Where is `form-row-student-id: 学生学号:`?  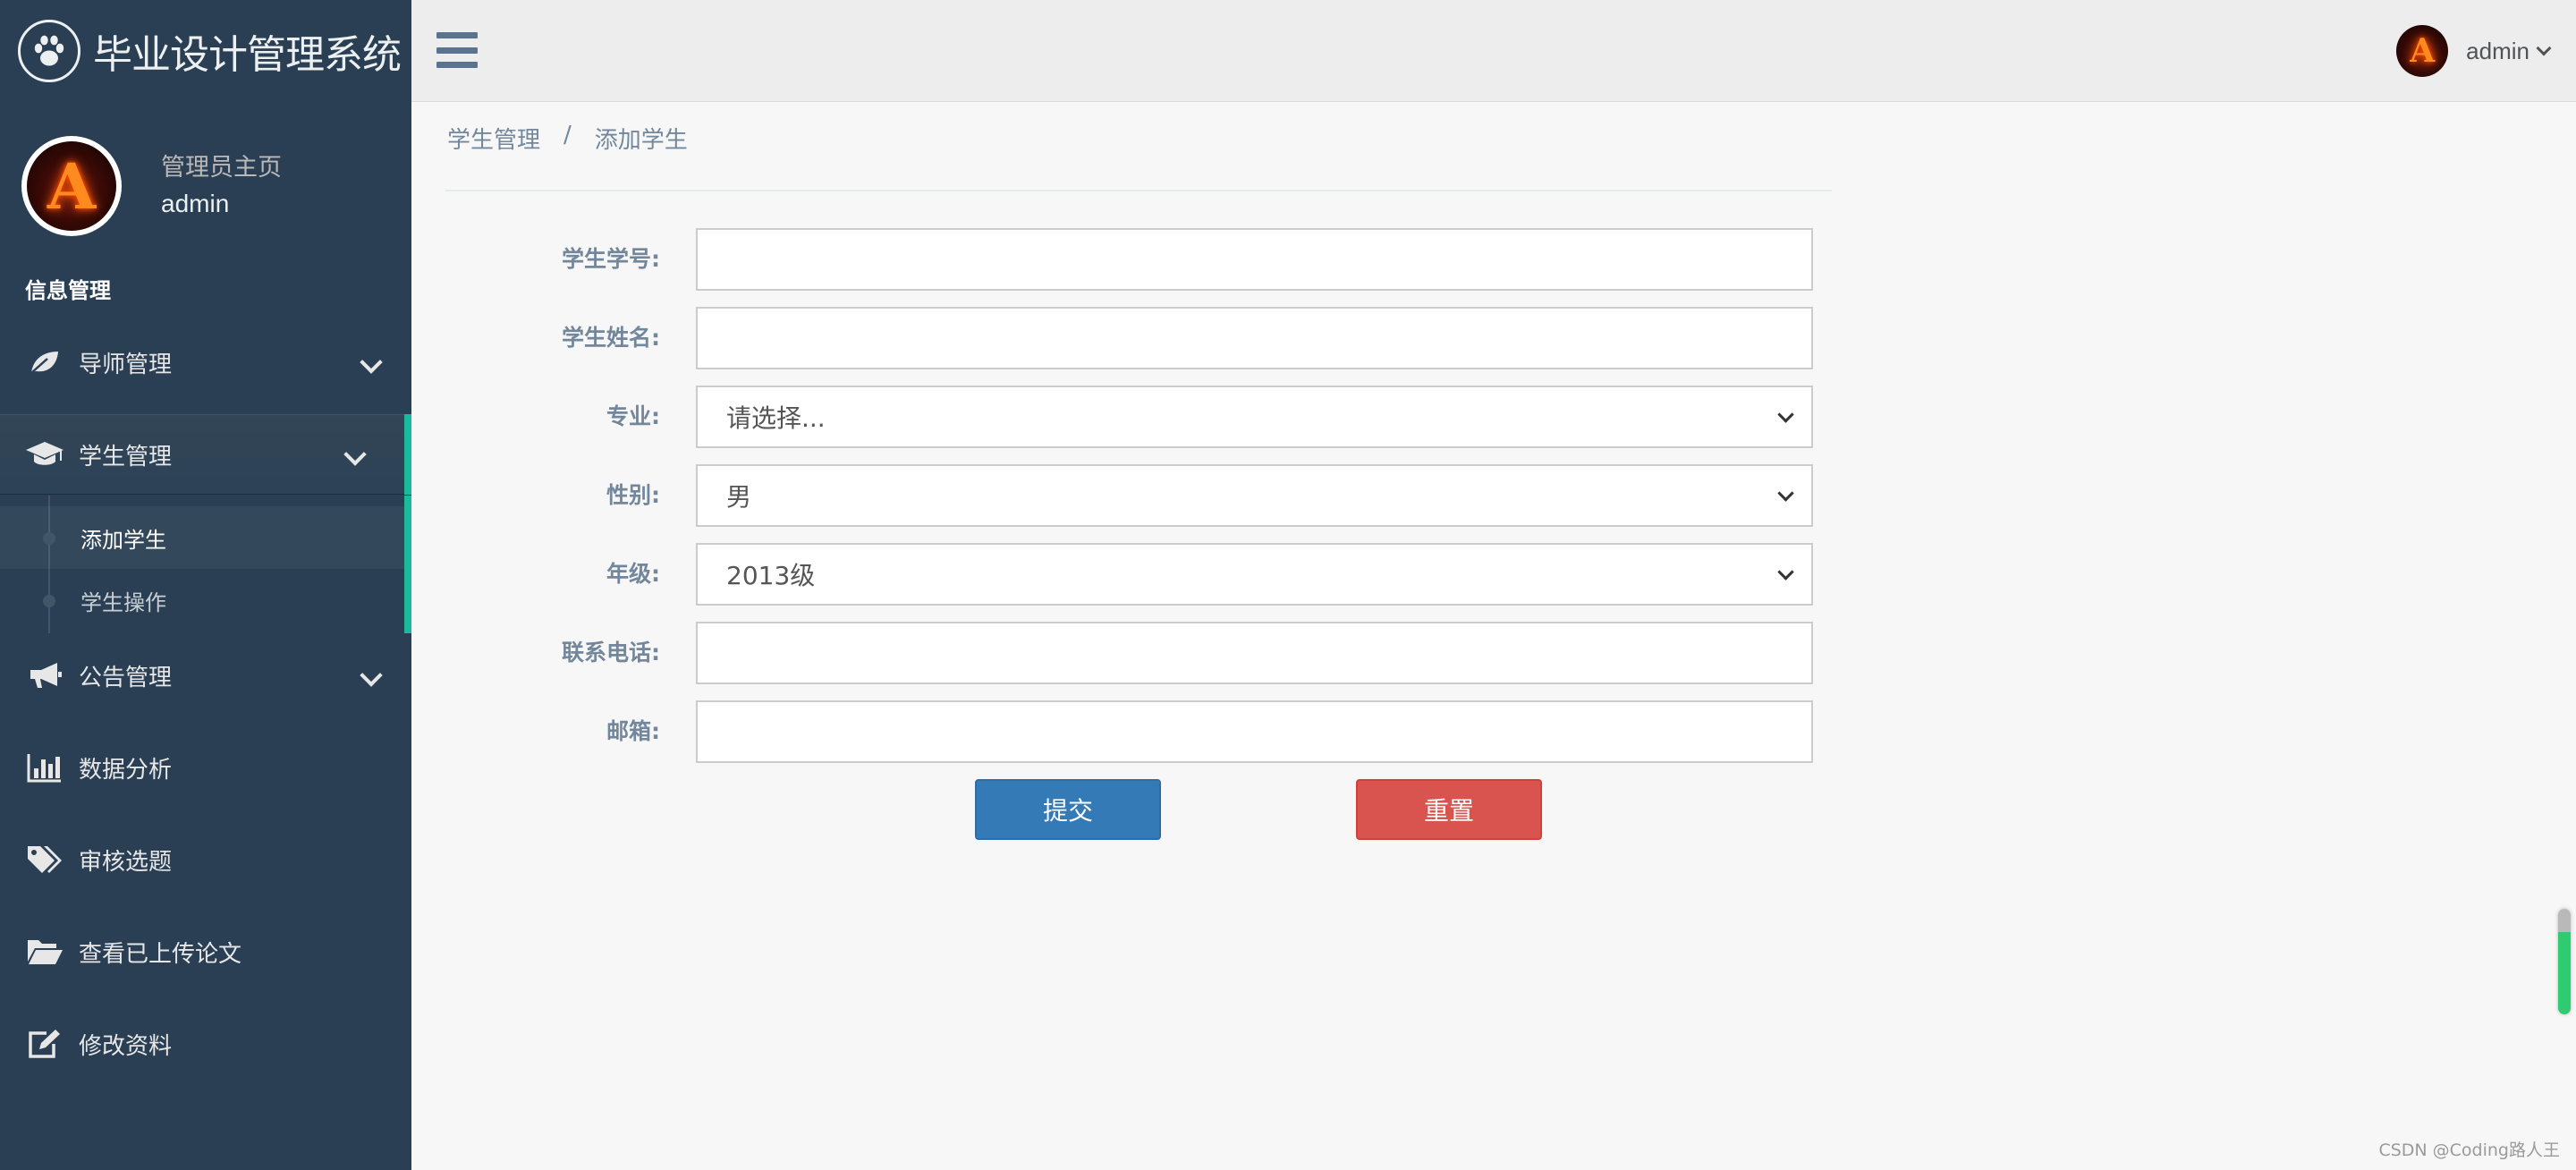
form-row-student-id: 学生学号: is located at coordinates (939, 259).